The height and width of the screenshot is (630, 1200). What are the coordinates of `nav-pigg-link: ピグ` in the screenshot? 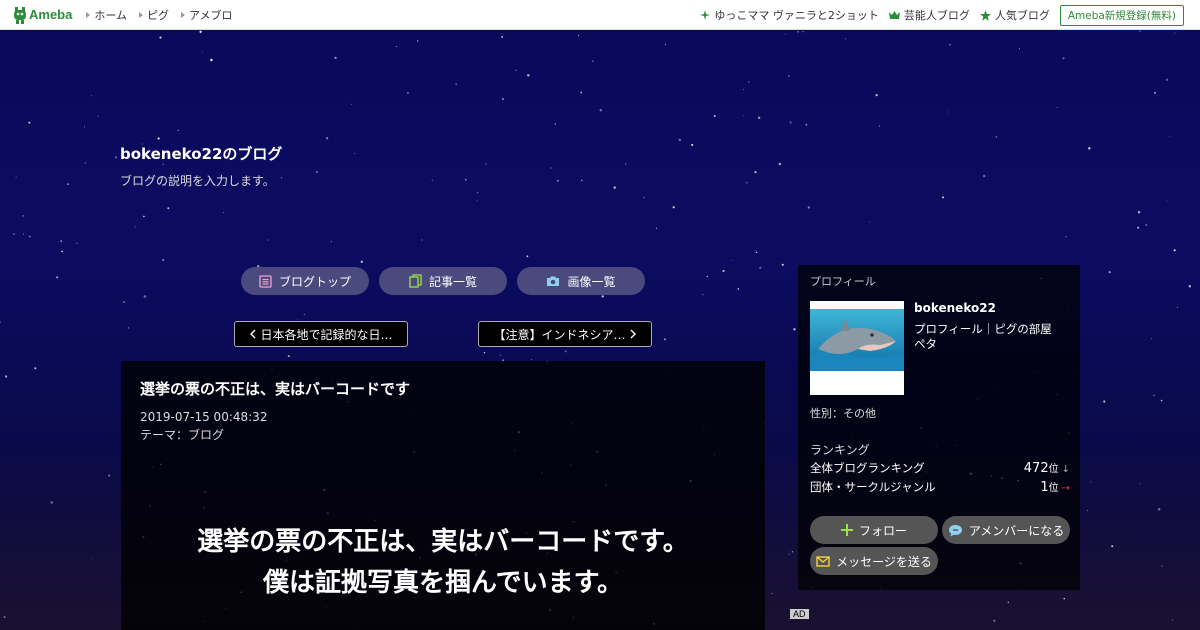 It's located at (154, 15).